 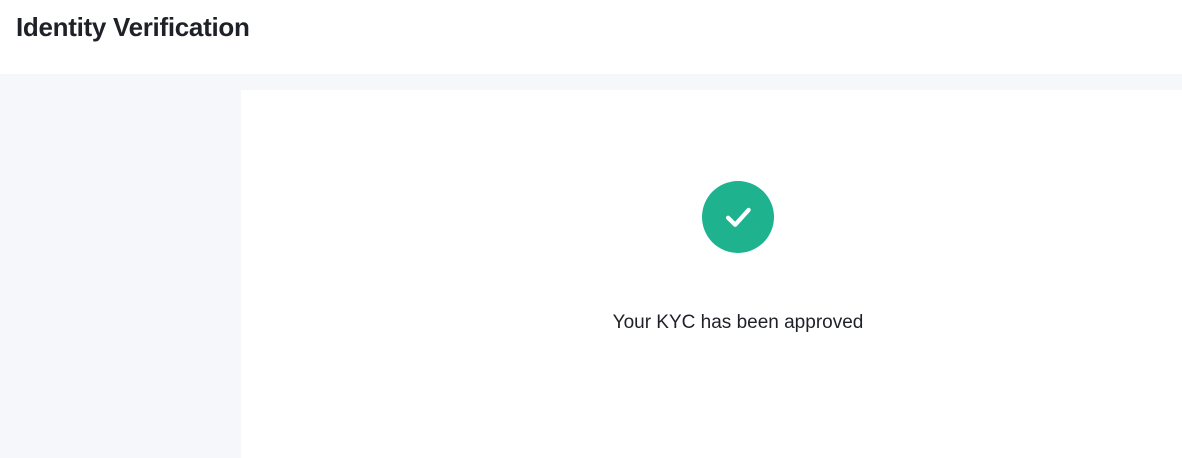 What do you see at coordinates (133, 27) in the screenshot?
I see `page-title: Identity Verification` at bounding box center [133, 27].